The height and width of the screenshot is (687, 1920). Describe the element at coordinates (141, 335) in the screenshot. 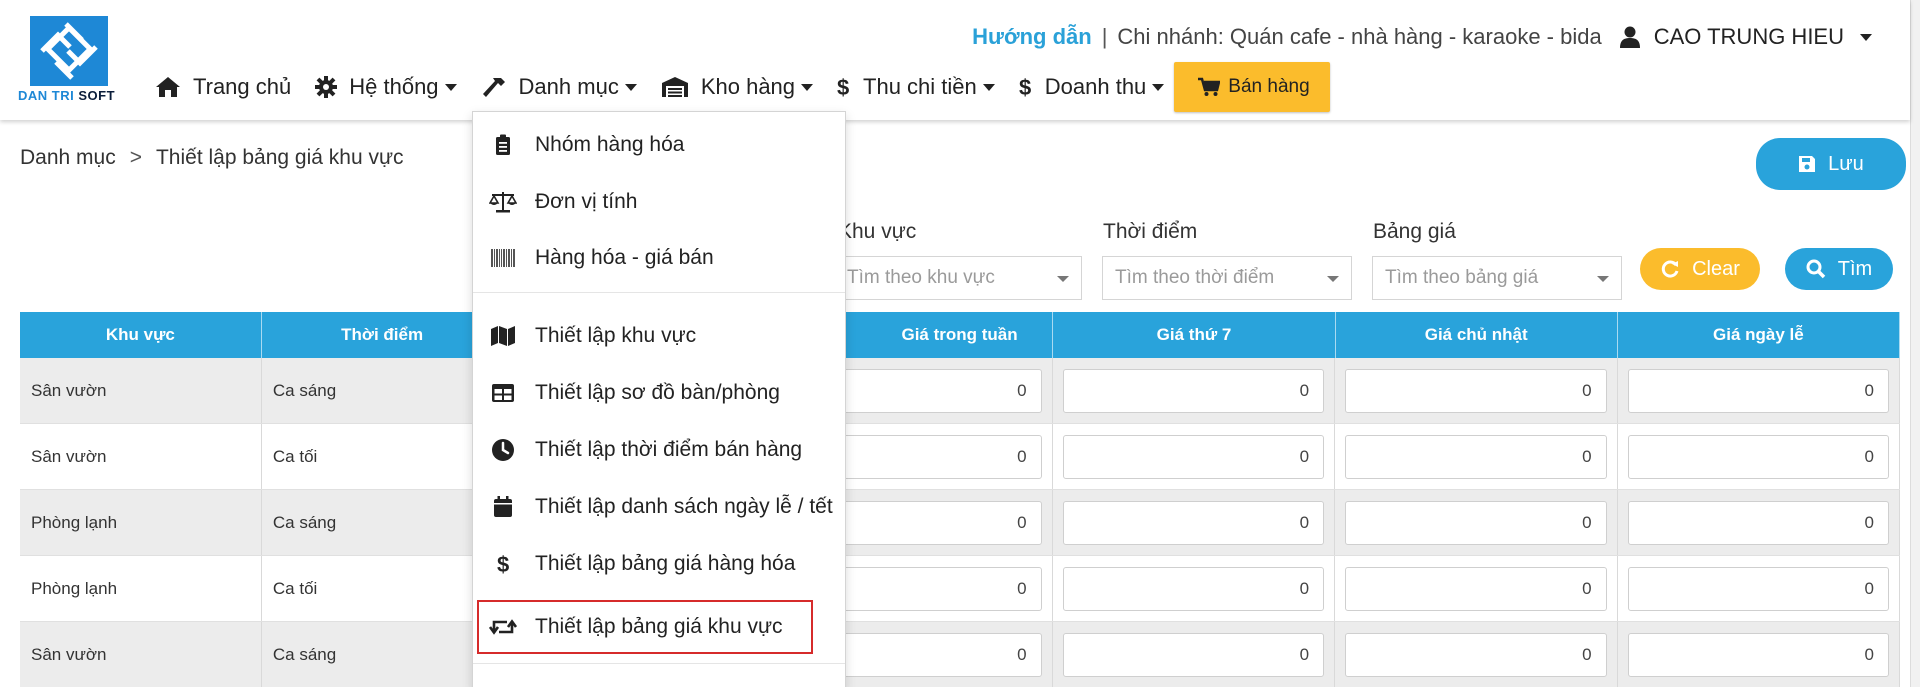

I see `col-header-area: Khu vực` at that location.